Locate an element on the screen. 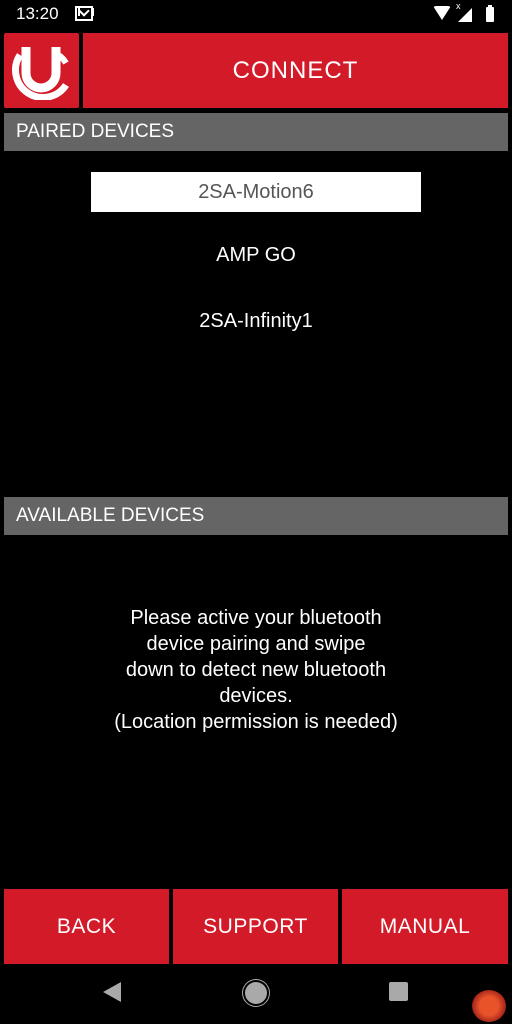  app-logo is located at coordinates (41, 70).